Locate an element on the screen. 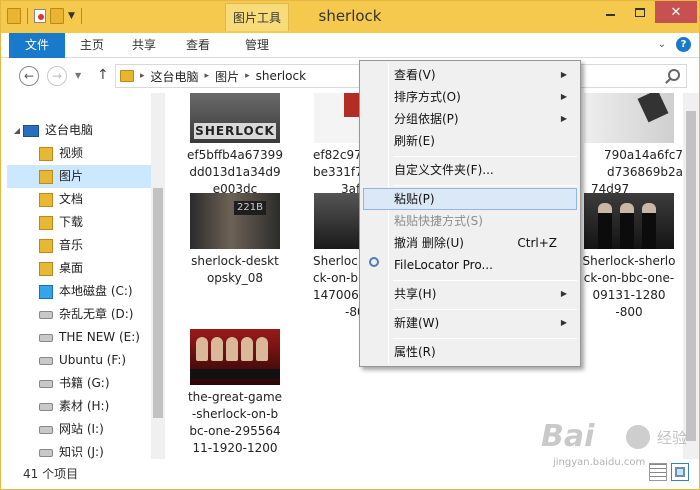  quick-access-toolbar: ▼ is located at coordinates (45, 16).